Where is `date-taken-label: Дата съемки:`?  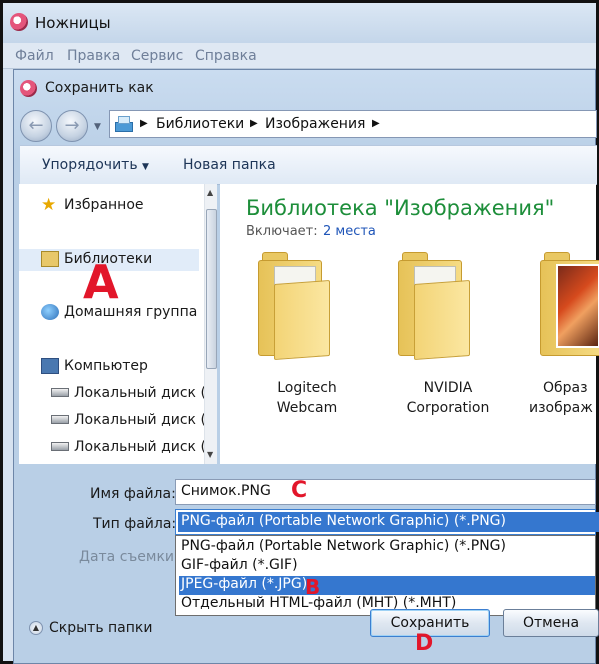 date-taken-label: Дата съемки: is located at coordinates (129, 557).